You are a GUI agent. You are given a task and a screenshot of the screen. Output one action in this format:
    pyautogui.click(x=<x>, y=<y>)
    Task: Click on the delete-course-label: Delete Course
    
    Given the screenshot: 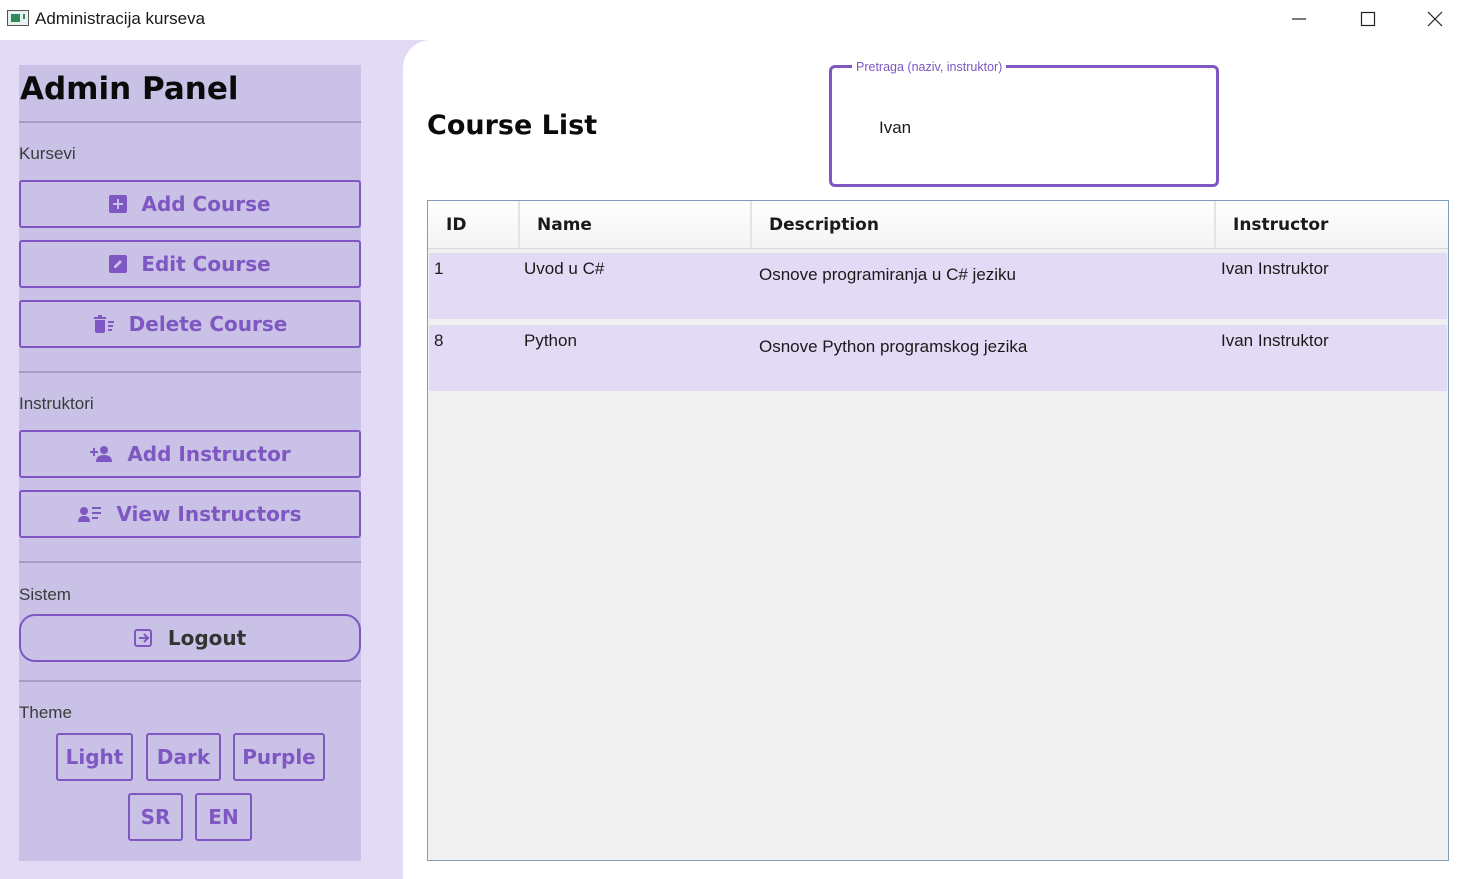 What is the action you would take?
    pyautogui.click(x=208, y=324)
    